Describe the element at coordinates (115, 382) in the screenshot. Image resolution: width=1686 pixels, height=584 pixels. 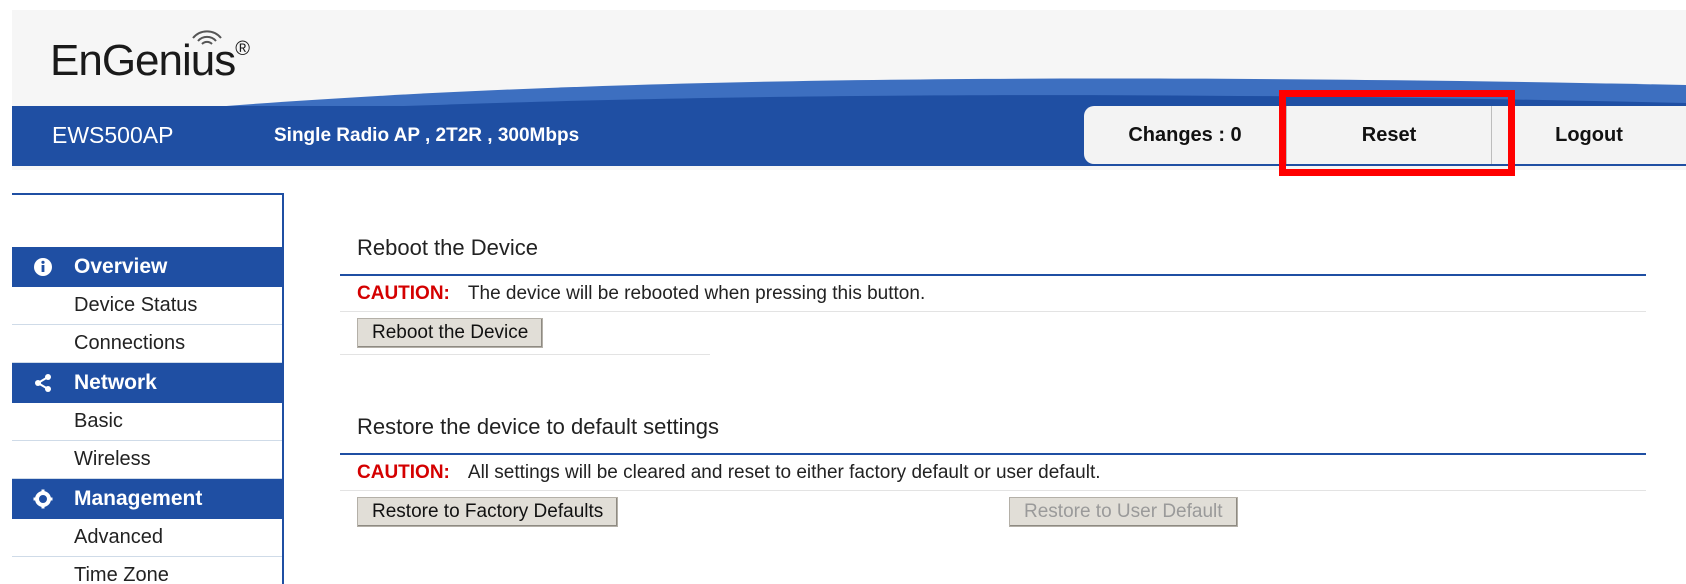
I see `sidebar-section-label: Network` at that location.